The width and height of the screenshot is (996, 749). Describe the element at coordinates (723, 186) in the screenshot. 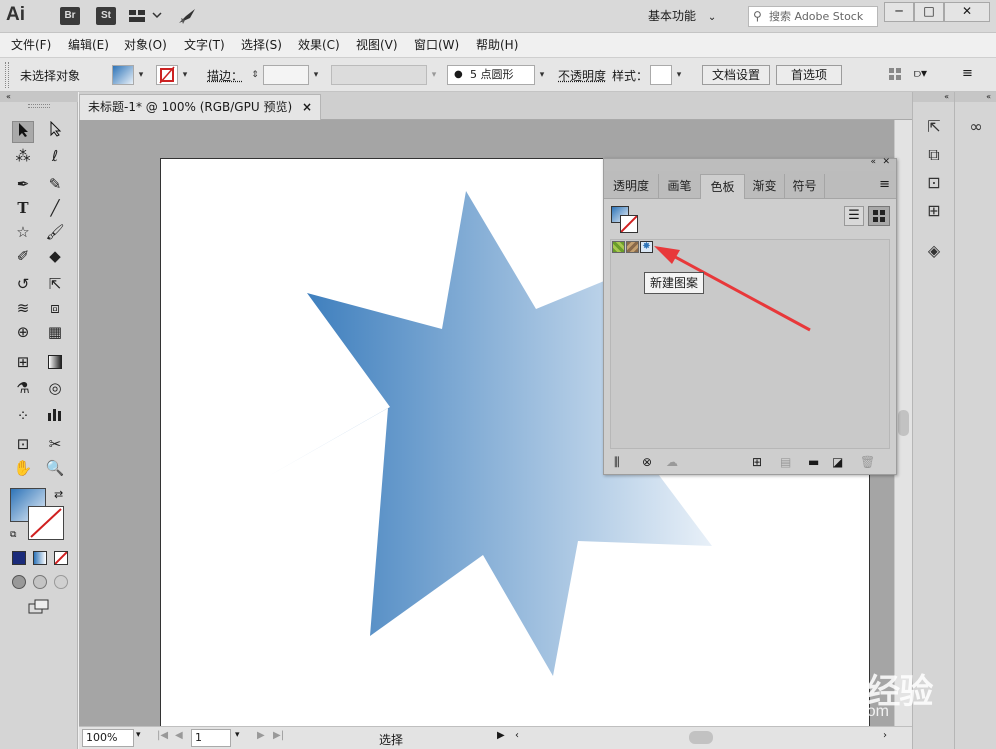

I see `tab-swatches: 色板` at that location.